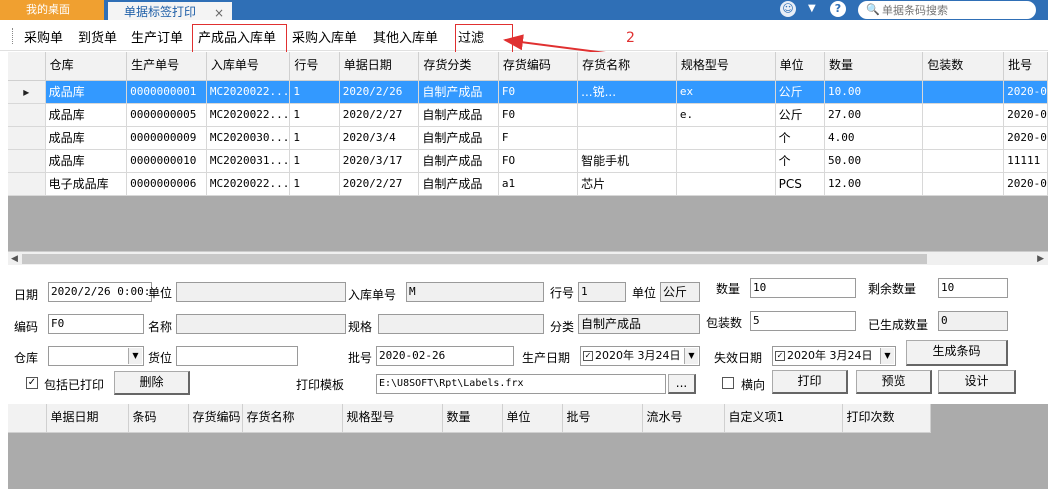  I want to click on row-marker, so click(27, 115).